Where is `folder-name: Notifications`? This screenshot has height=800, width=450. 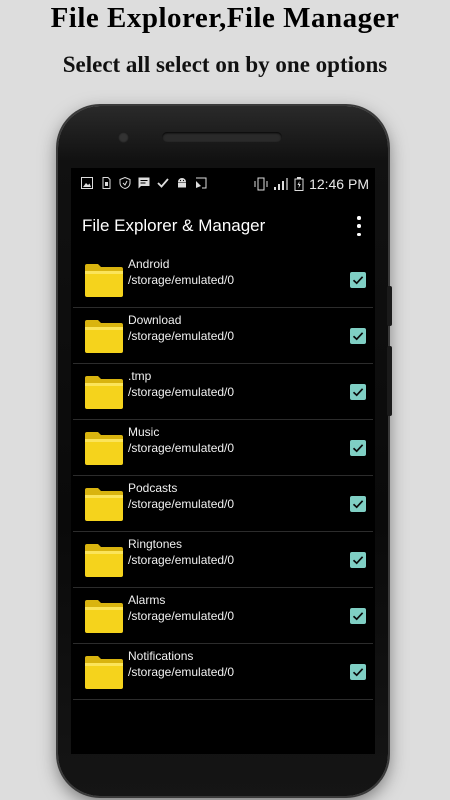
folder-name: Notifications is located at coordinates (161, 656).